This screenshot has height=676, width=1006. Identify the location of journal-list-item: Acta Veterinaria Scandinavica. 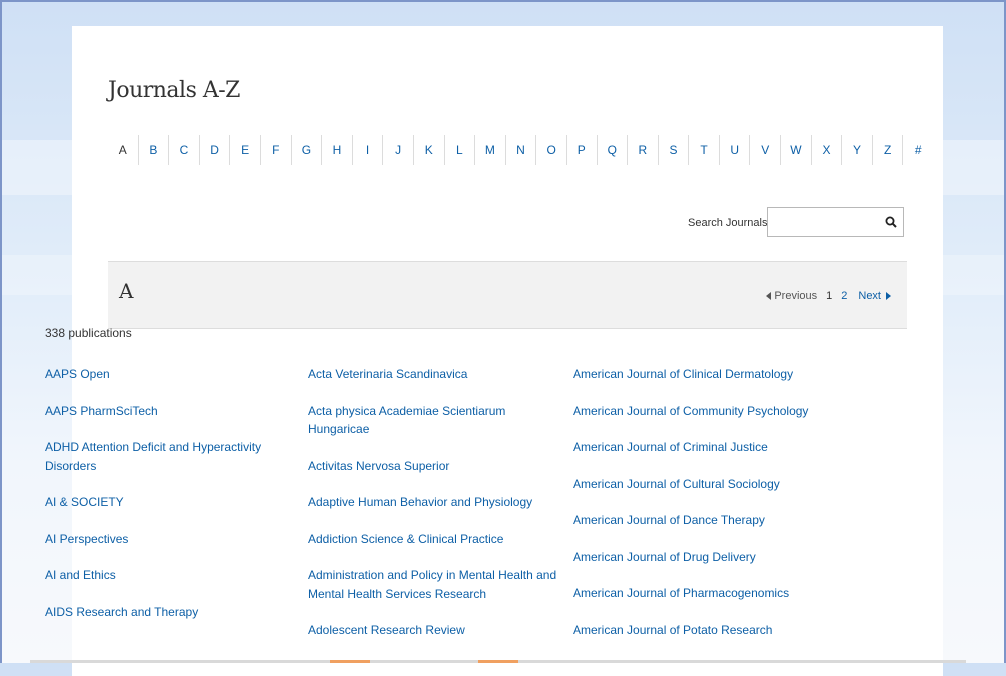
(438, 374).